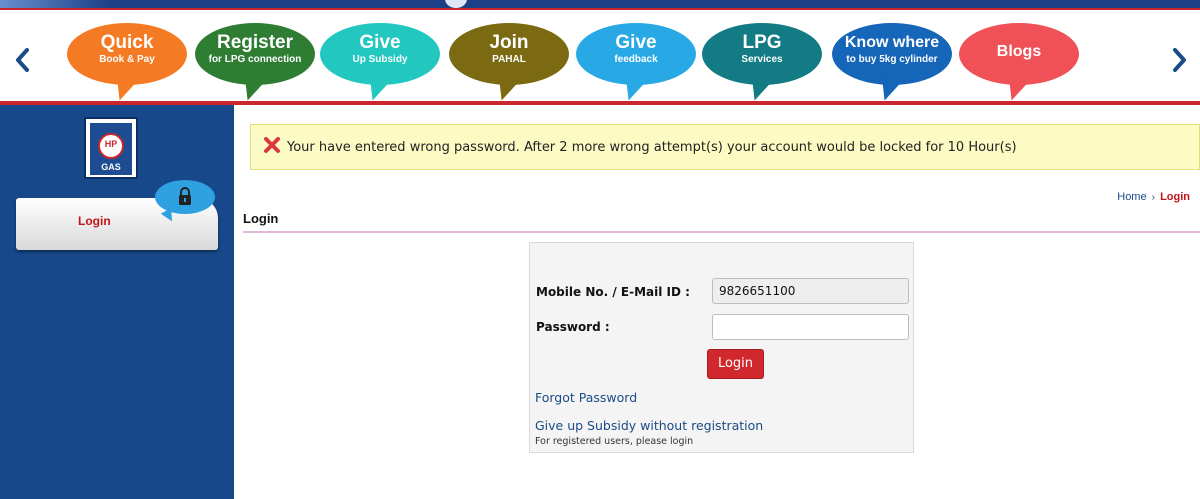 This screenshot has height=499, width=1200. Describe the element at coordinates (255, 42) in the screenshot. I see `nav-item-title: Register` at that location.